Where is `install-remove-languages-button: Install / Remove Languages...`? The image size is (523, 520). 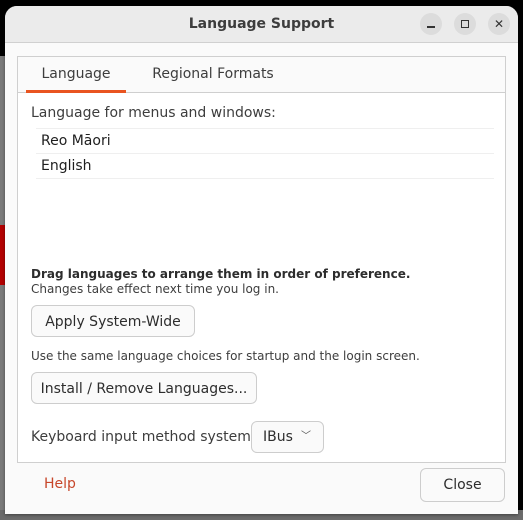
install-remove-languages-button: Install / Remove Languages... is located at coordinates (144, 388).